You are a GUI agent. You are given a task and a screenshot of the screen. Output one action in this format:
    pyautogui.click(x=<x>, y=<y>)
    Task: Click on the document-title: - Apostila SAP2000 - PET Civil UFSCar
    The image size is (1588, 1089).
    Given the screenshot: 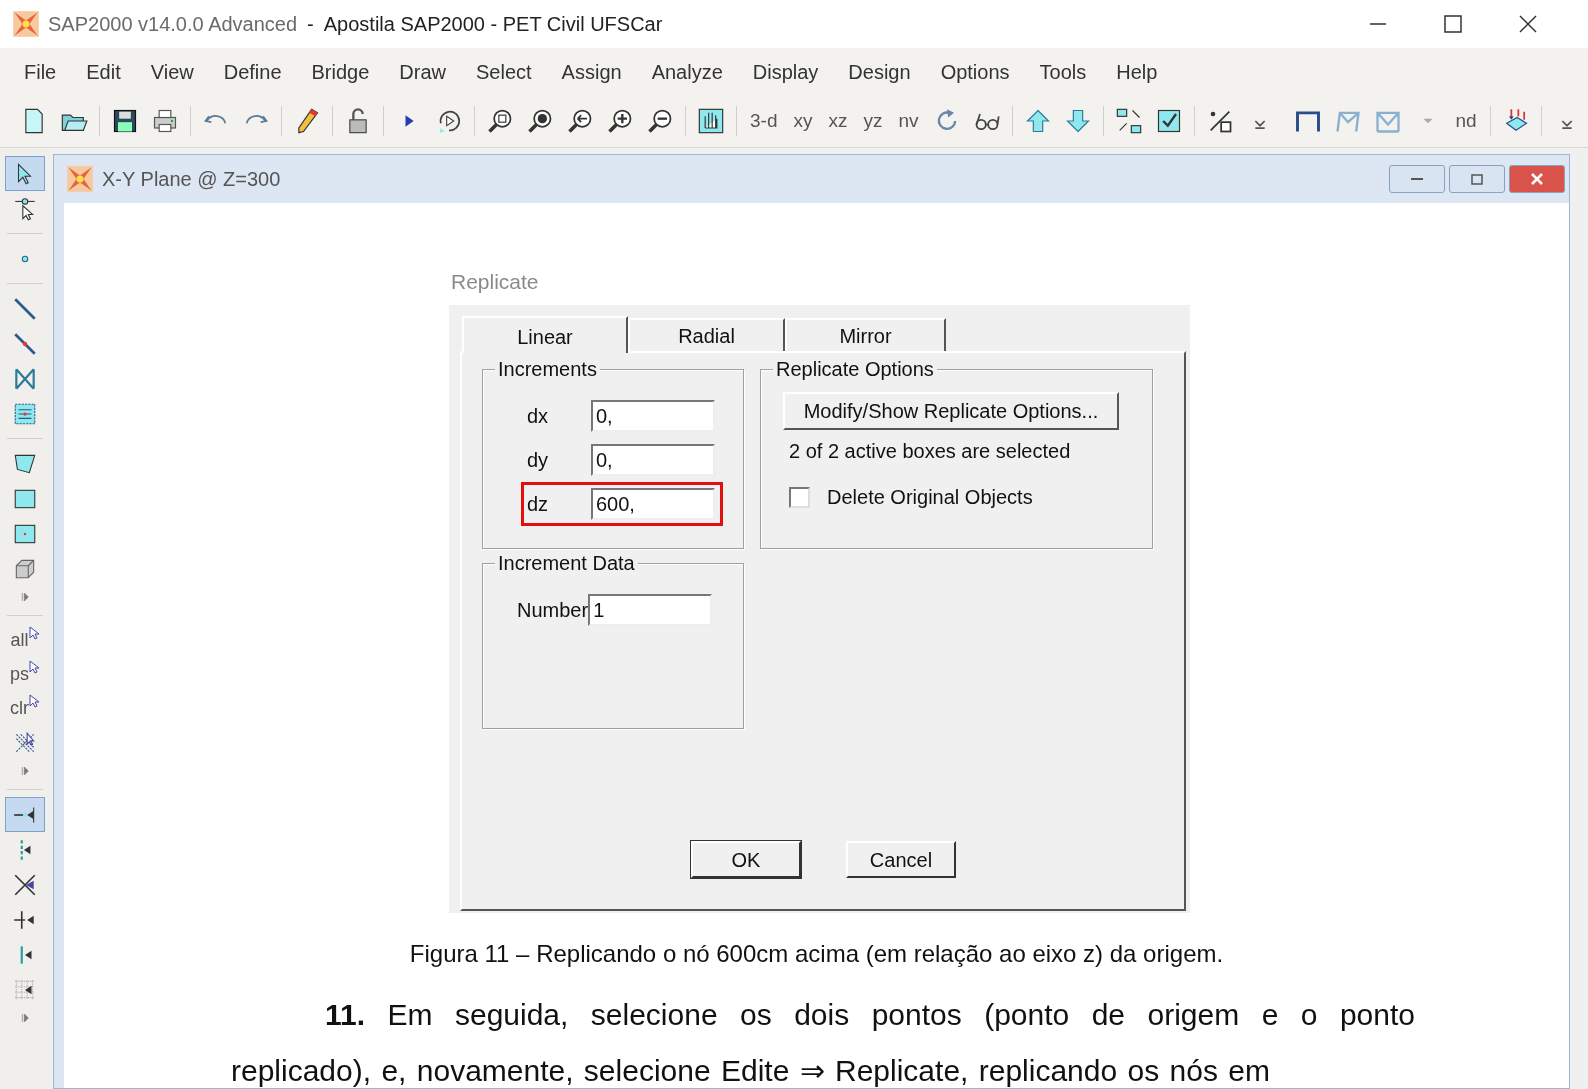 What is the action you would take?
    pyautogui.click(x=485, y=24)
    